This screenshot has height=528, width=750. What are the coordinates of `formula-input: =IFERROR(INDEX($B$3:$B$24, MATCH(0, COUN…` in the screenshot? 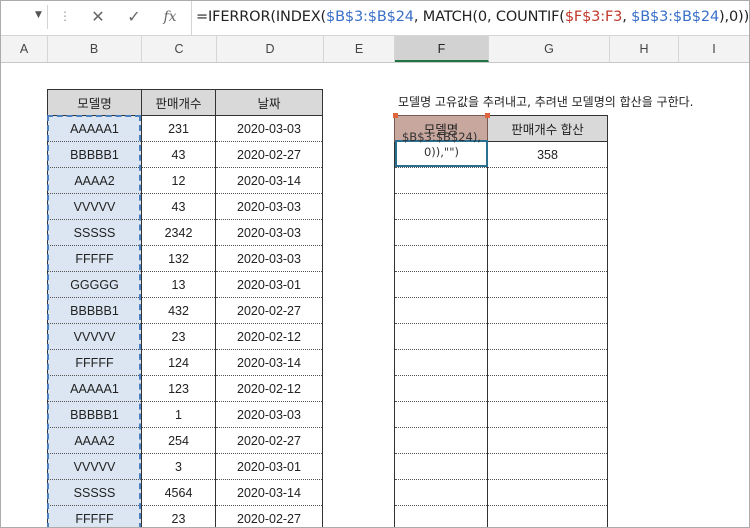 It's located at (470, 18).